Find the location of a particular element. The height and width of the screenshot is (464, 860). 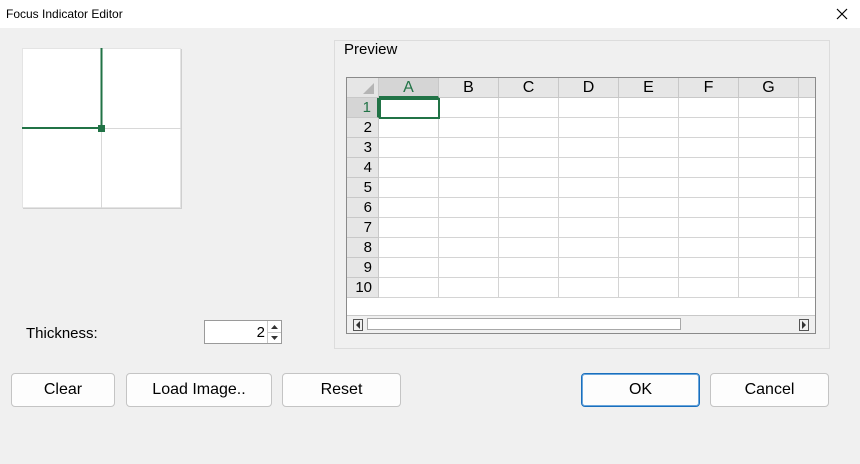

focus-indicator-canvas is located at coordinates (101, 128).